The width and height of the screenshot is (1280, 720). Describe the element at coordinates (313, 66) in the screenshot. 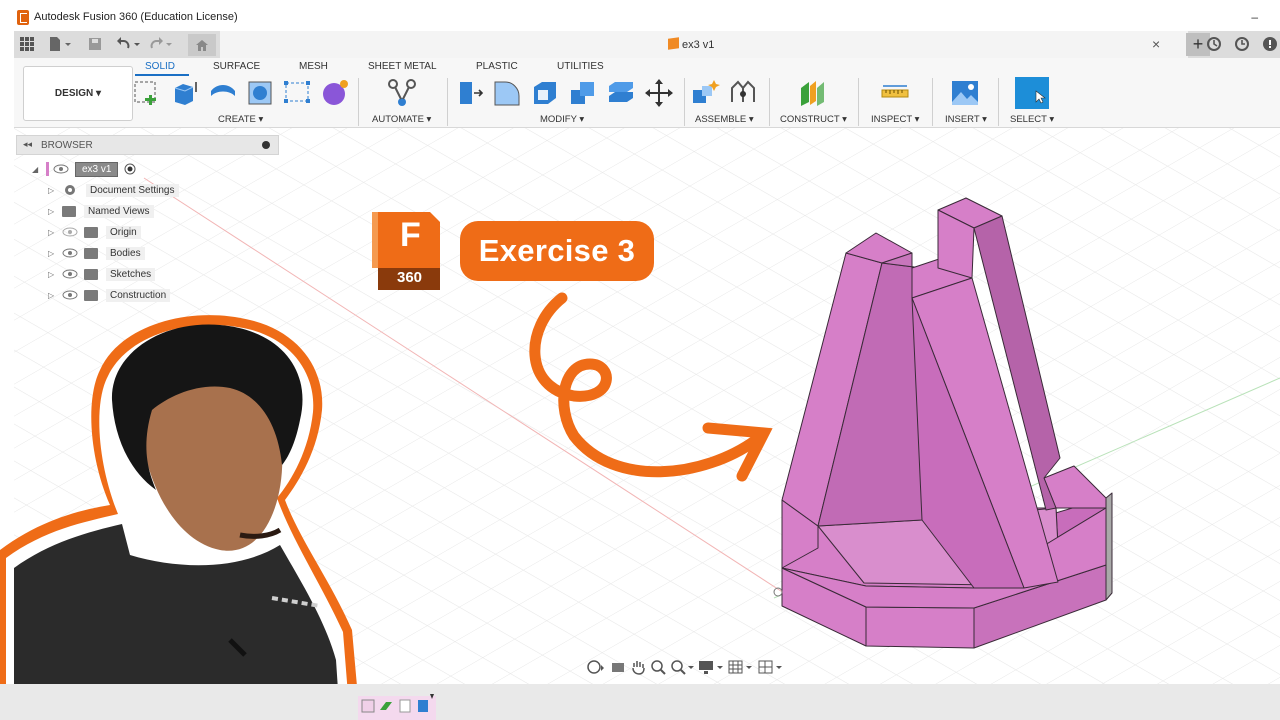

I see `tab-mesh: MESH` at that location.